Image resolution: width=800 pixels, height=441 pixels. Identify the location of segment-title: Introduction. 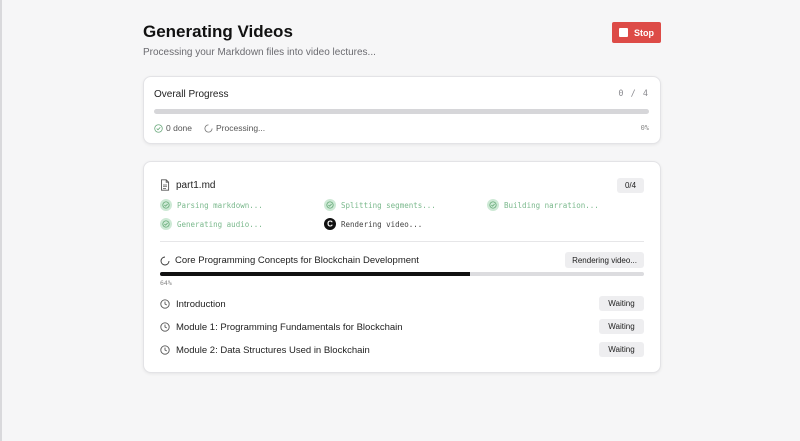
(201, 304).